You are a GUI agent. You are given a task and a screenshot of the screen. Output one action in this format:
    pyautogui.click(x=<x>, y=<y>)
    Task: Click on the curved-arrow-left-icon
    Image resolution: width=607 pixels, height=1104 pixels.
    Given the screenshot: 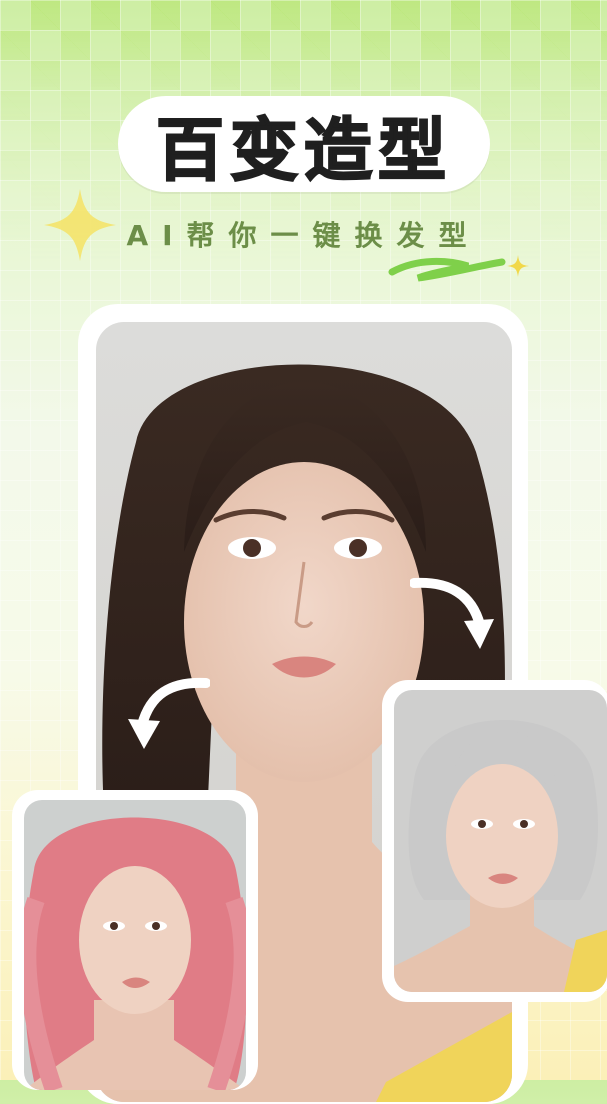 What is the action you would take?
    pyautogui.click(x=169, y=713)
    